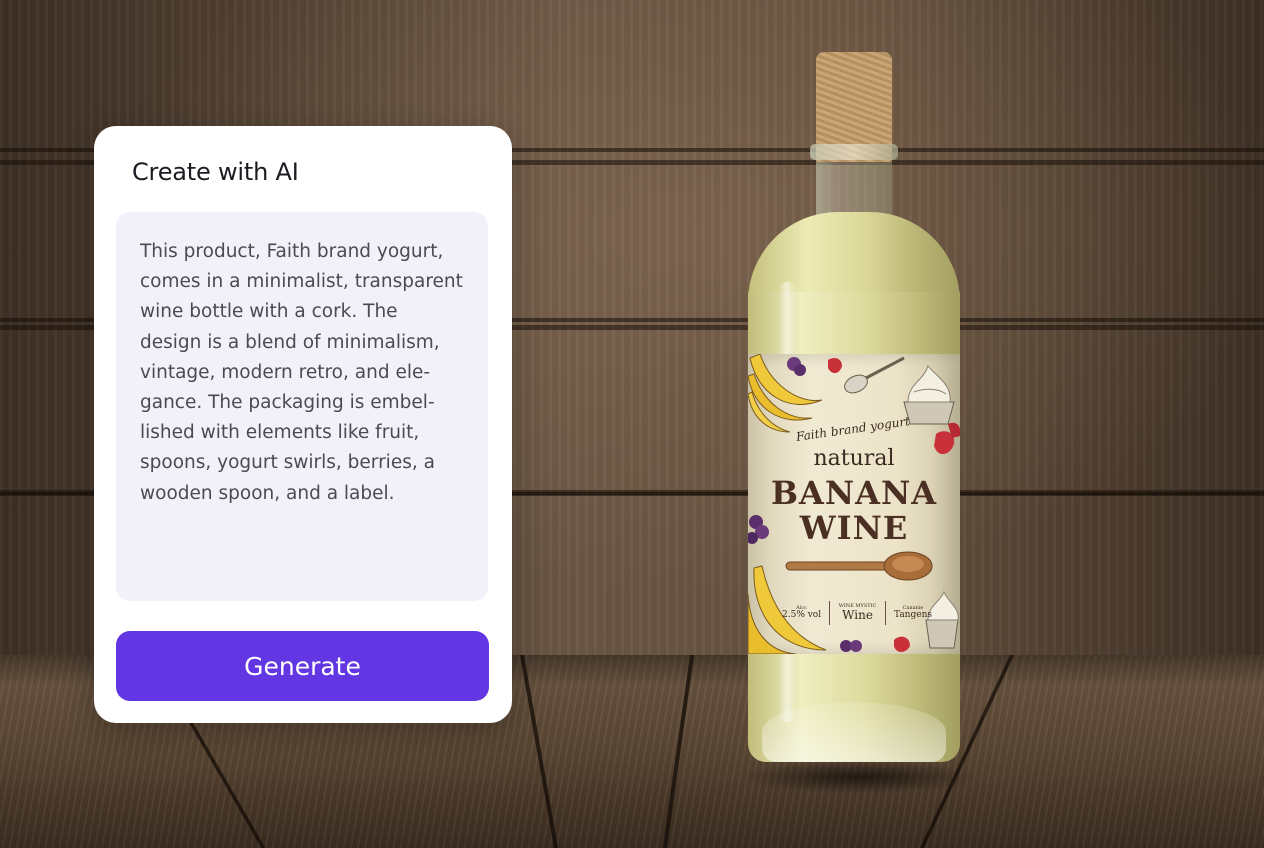 This screenshot has width=1264, height=848. Describe the element at coordinates (215, 172) in the screenshot. I see `panel-title: Create with AI` at that location.